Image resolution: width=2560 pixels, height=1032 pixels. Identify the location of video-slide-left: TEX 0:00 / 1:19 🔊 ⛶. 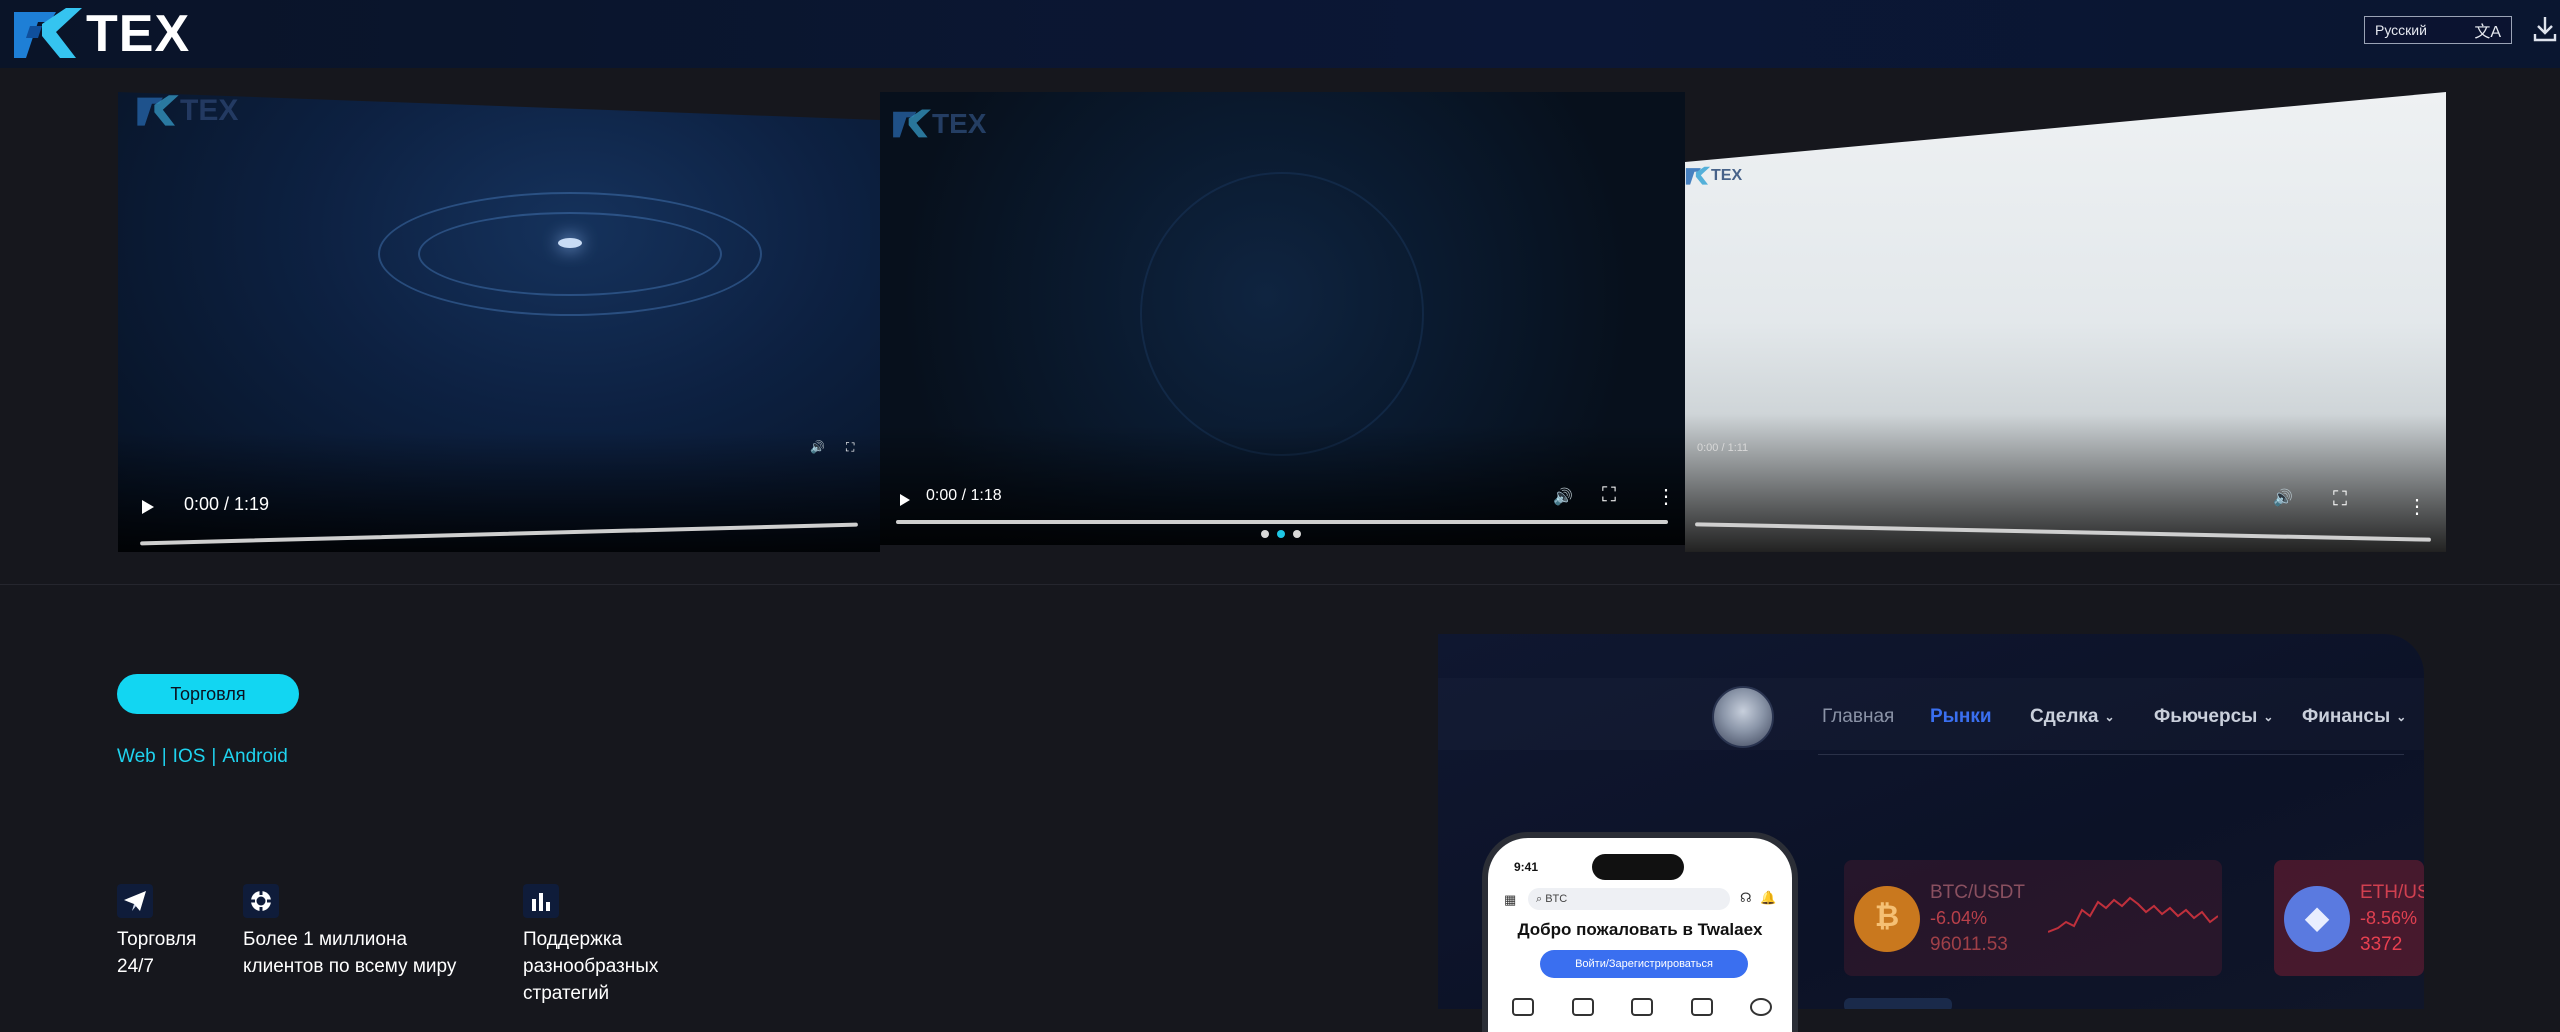
(499, 322).